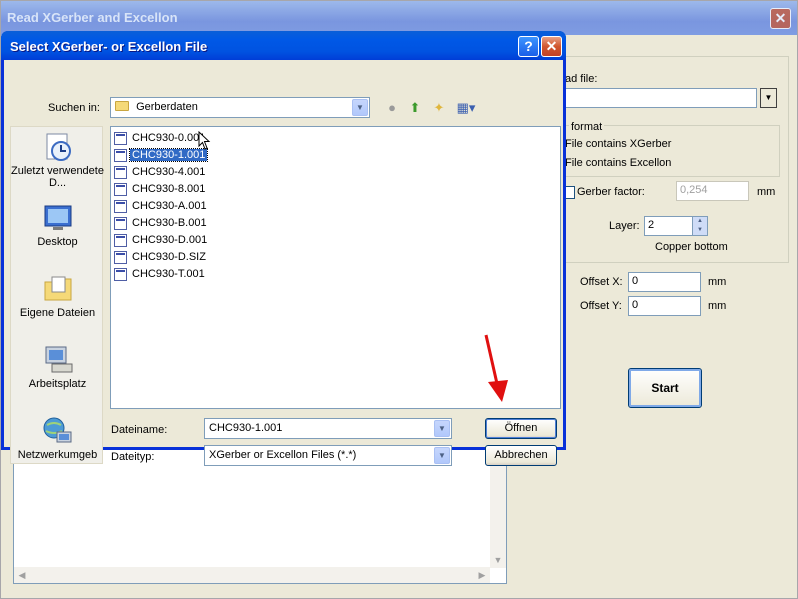 The image size is (798, 599). What do you see at coordinates (668, 226) in the screenshot?
I see `layer-input: 2` at bounding box center [668, 226].